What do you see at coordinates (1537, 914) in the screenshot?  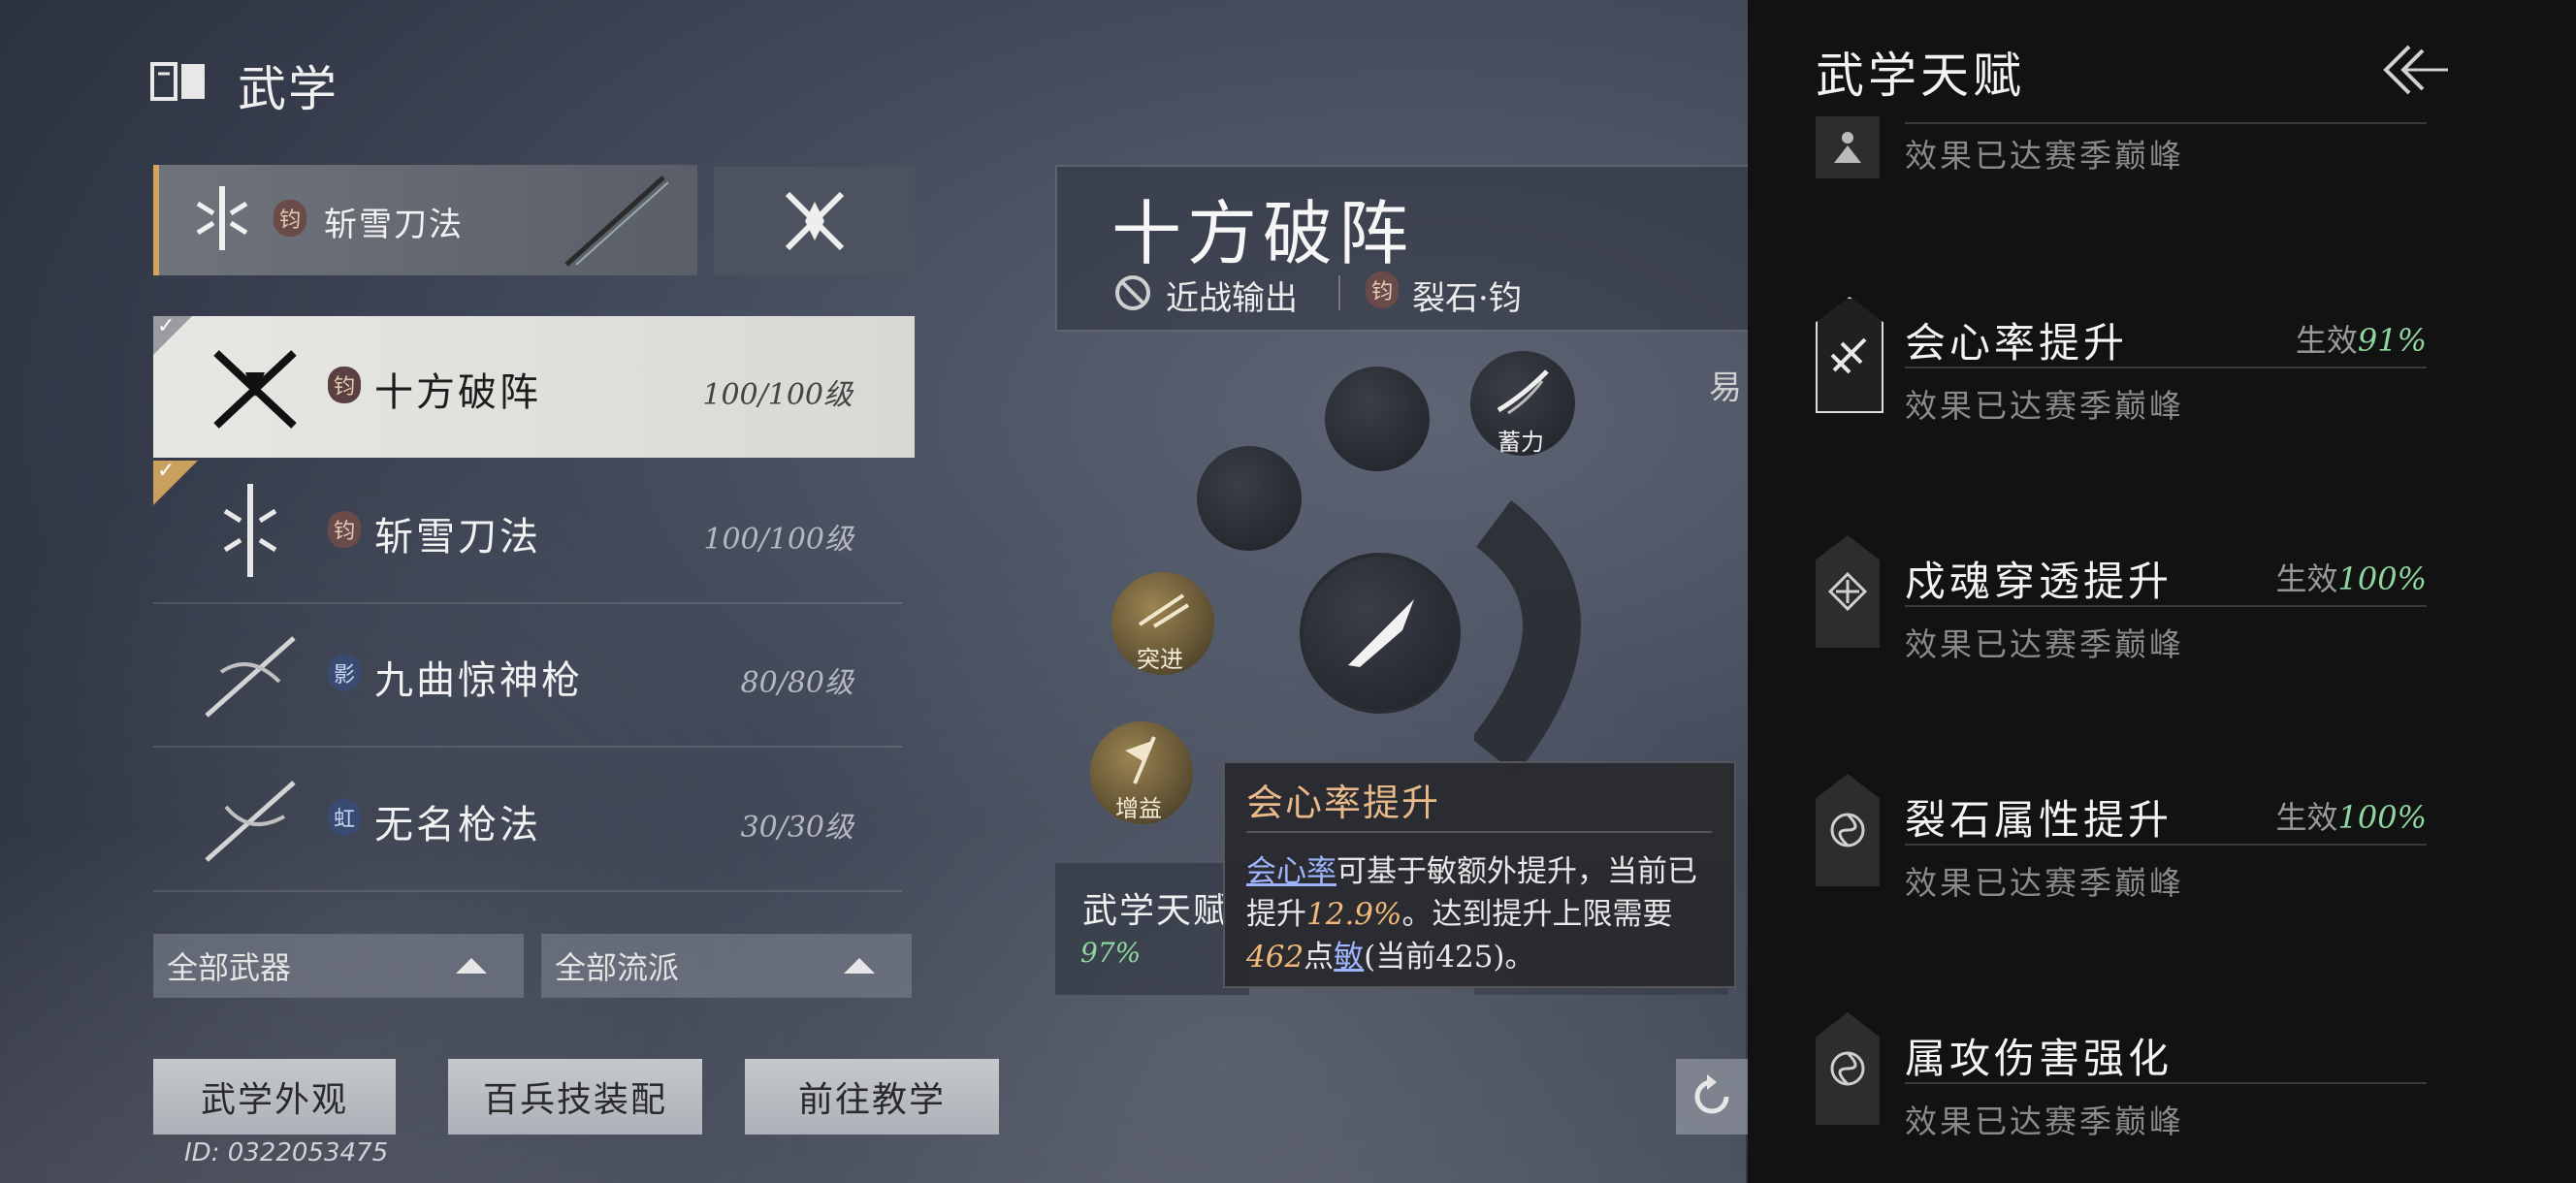 I see `tooltip-text: 。达到提升上限需要` at bounding box center [1537, 914].